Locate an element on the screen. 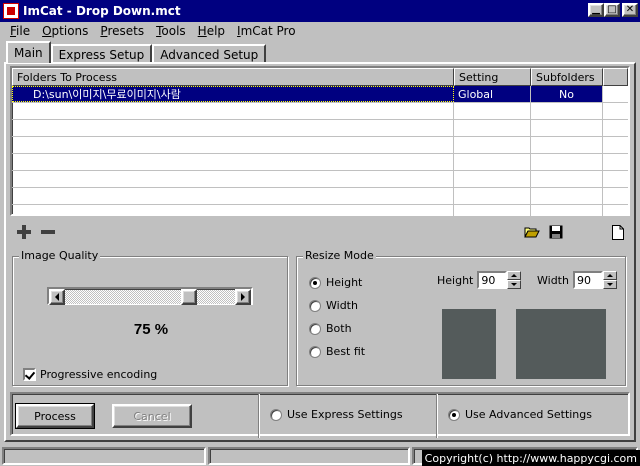 The width and height of the screenshot is (640, 466). slider-left-button is located at coordinates (57, 297).